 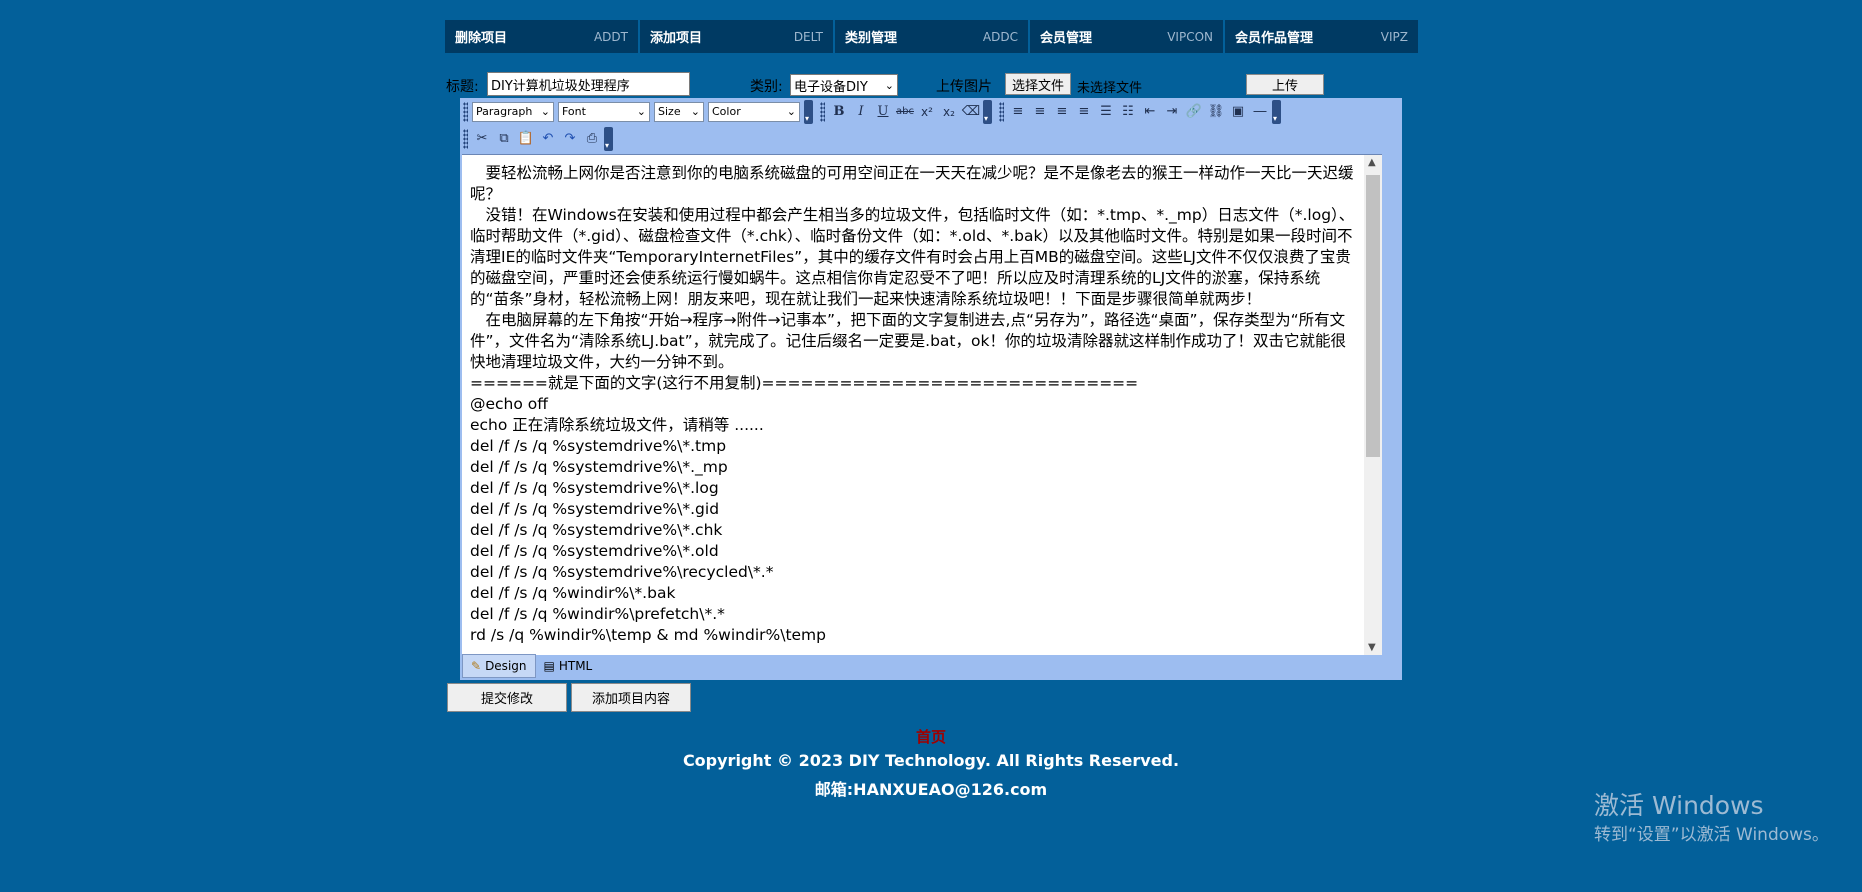 I want to click on content-line: del /f /s /q %systemdrive%\*.gid, so click(x=595, y=509).